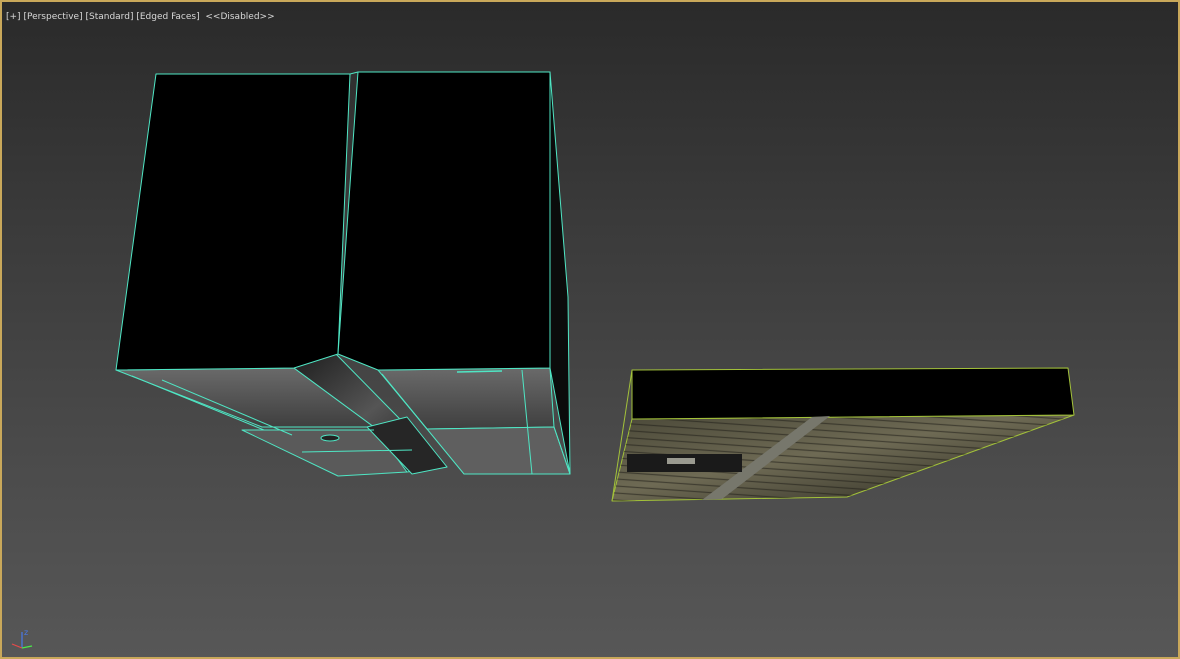 The image size is (1180, 659). What do you see at coordinates (498, 450) in the screenshot?
I see `right-block-lower-face` at bounding box center [498, 450].